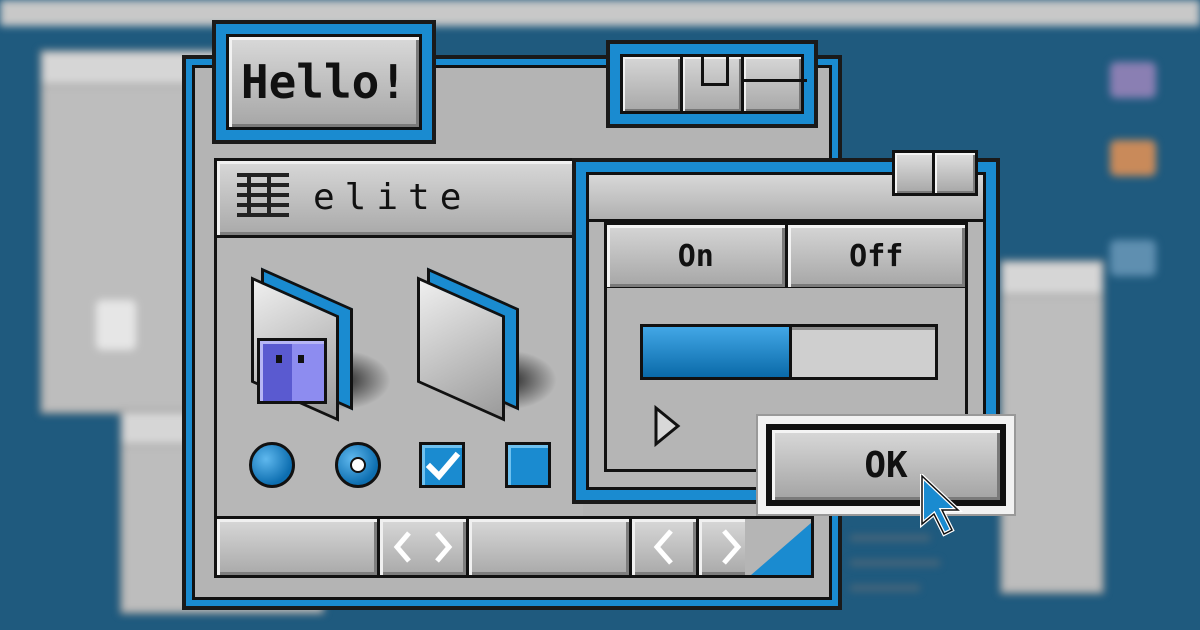 The image size is (1200, 630). I want to click on window-controls, so click(712, 84).